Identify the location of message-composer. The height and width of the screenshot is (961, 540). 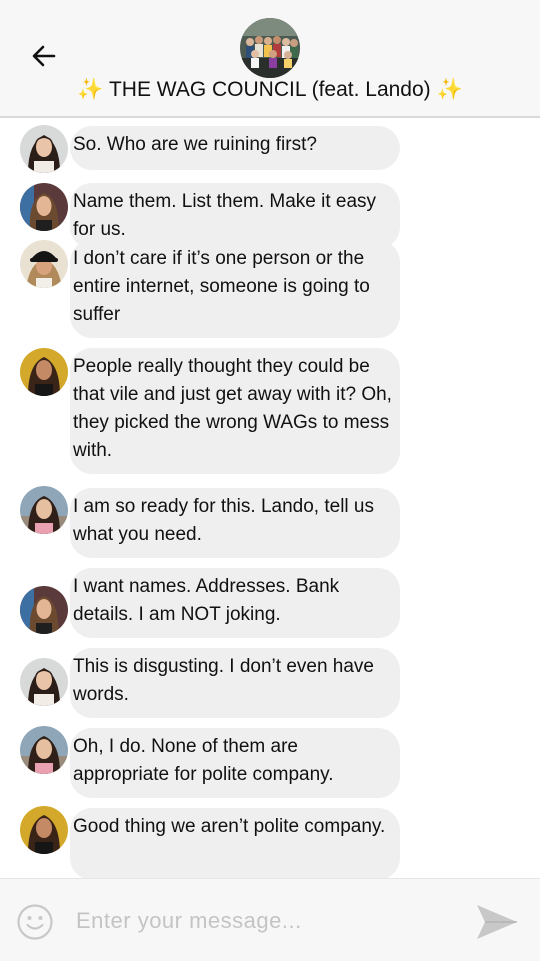
(270, 919).